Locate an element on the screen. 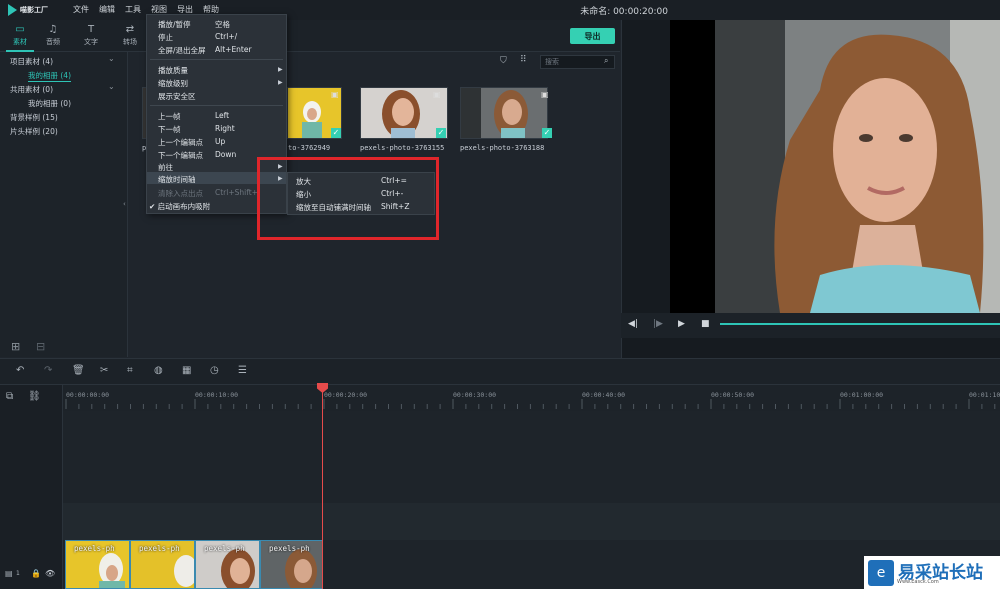  project-title: 未命名: 00:00:20:00 is located at coordinates (624, 12).